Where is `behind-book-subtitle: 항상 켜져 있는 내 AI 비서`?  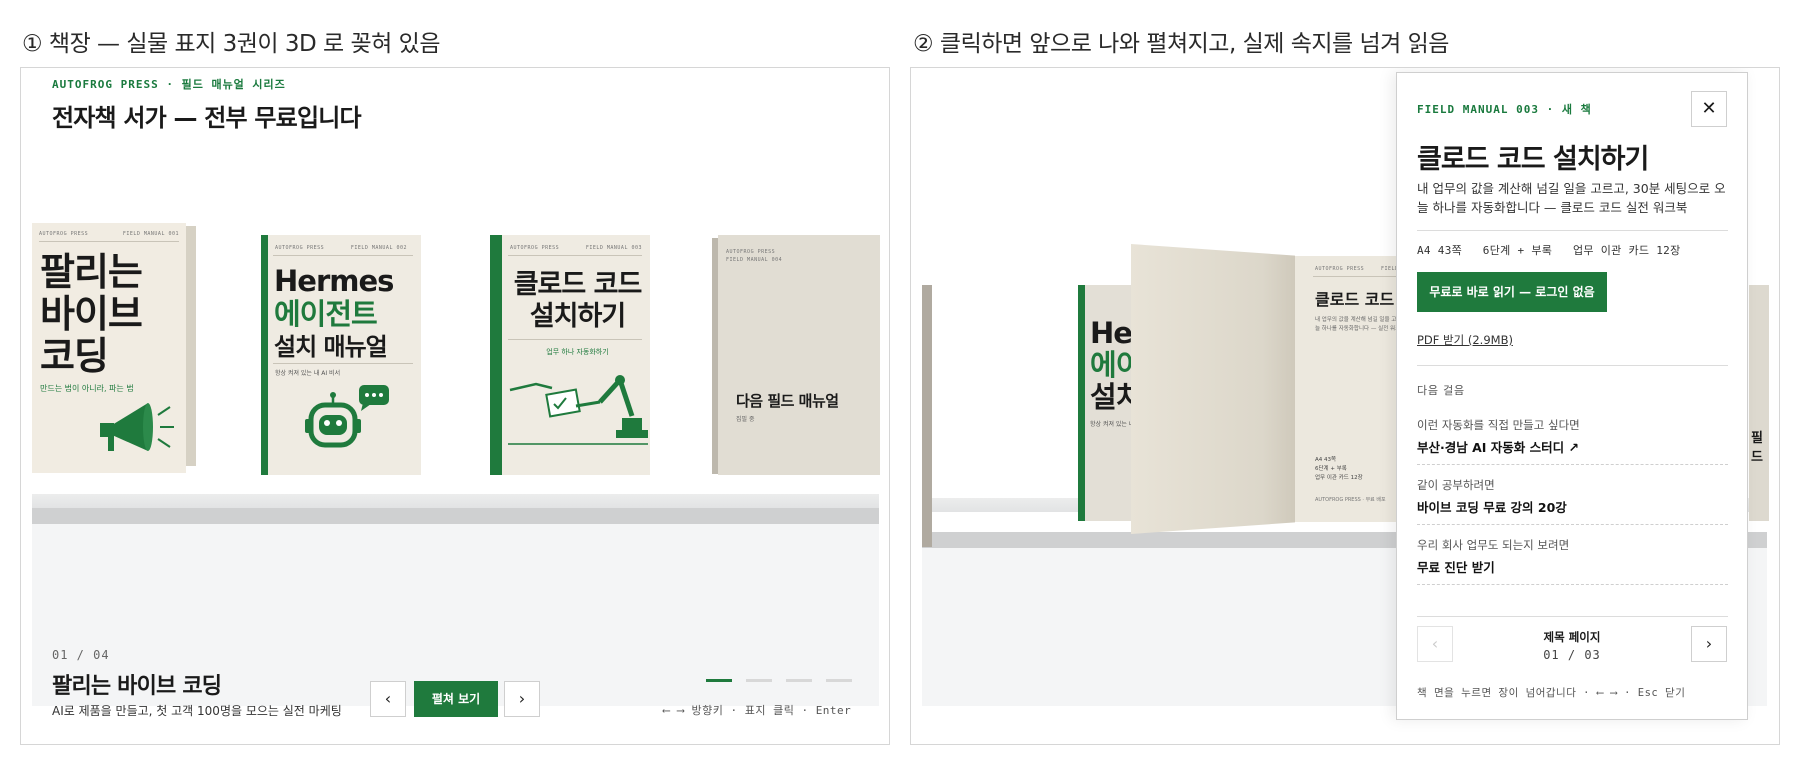 behind-book-subtitle: 항상 켜져 있는 내 AI 비서 is located at coordinates (1114, 424).